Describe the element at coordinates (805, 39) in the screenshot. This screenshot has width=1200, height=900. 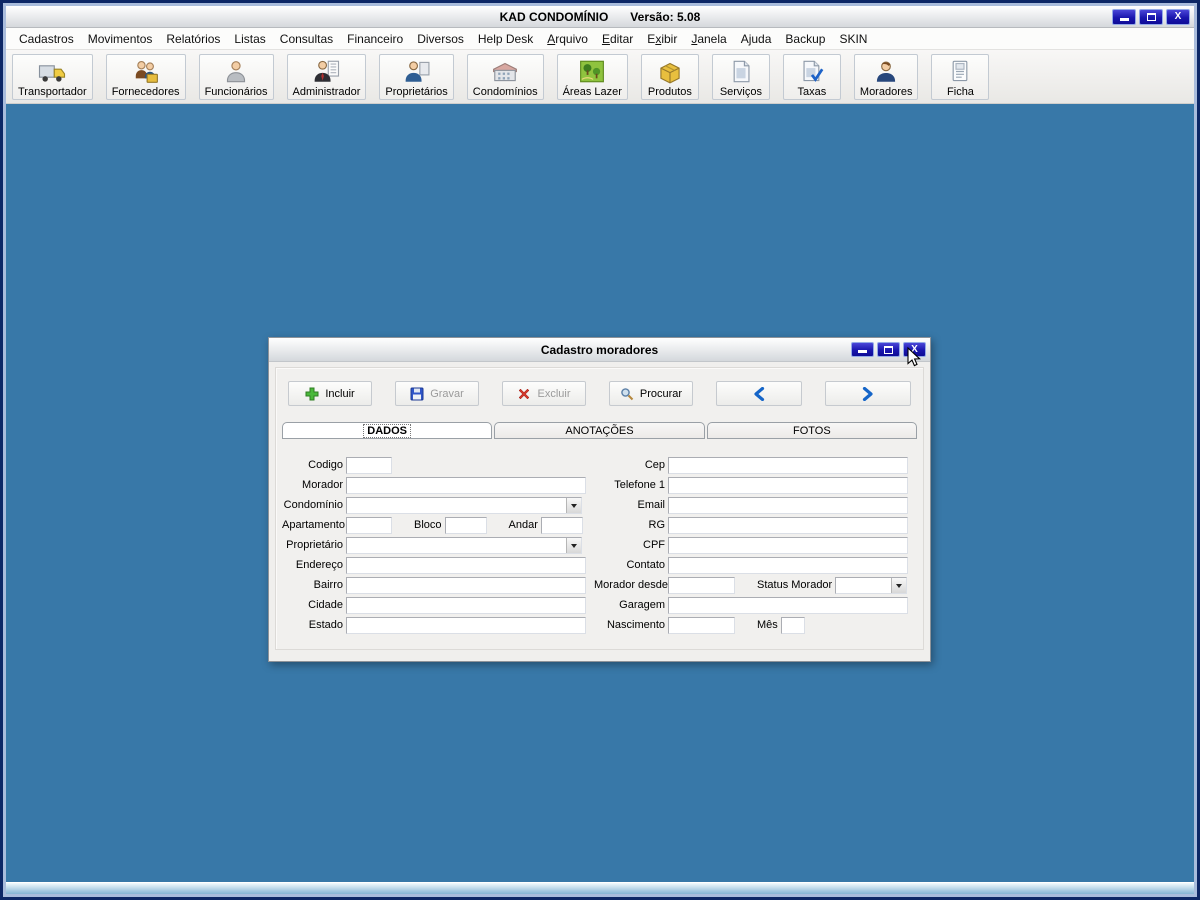
I see `menu-item-backup: Backup` at that location.